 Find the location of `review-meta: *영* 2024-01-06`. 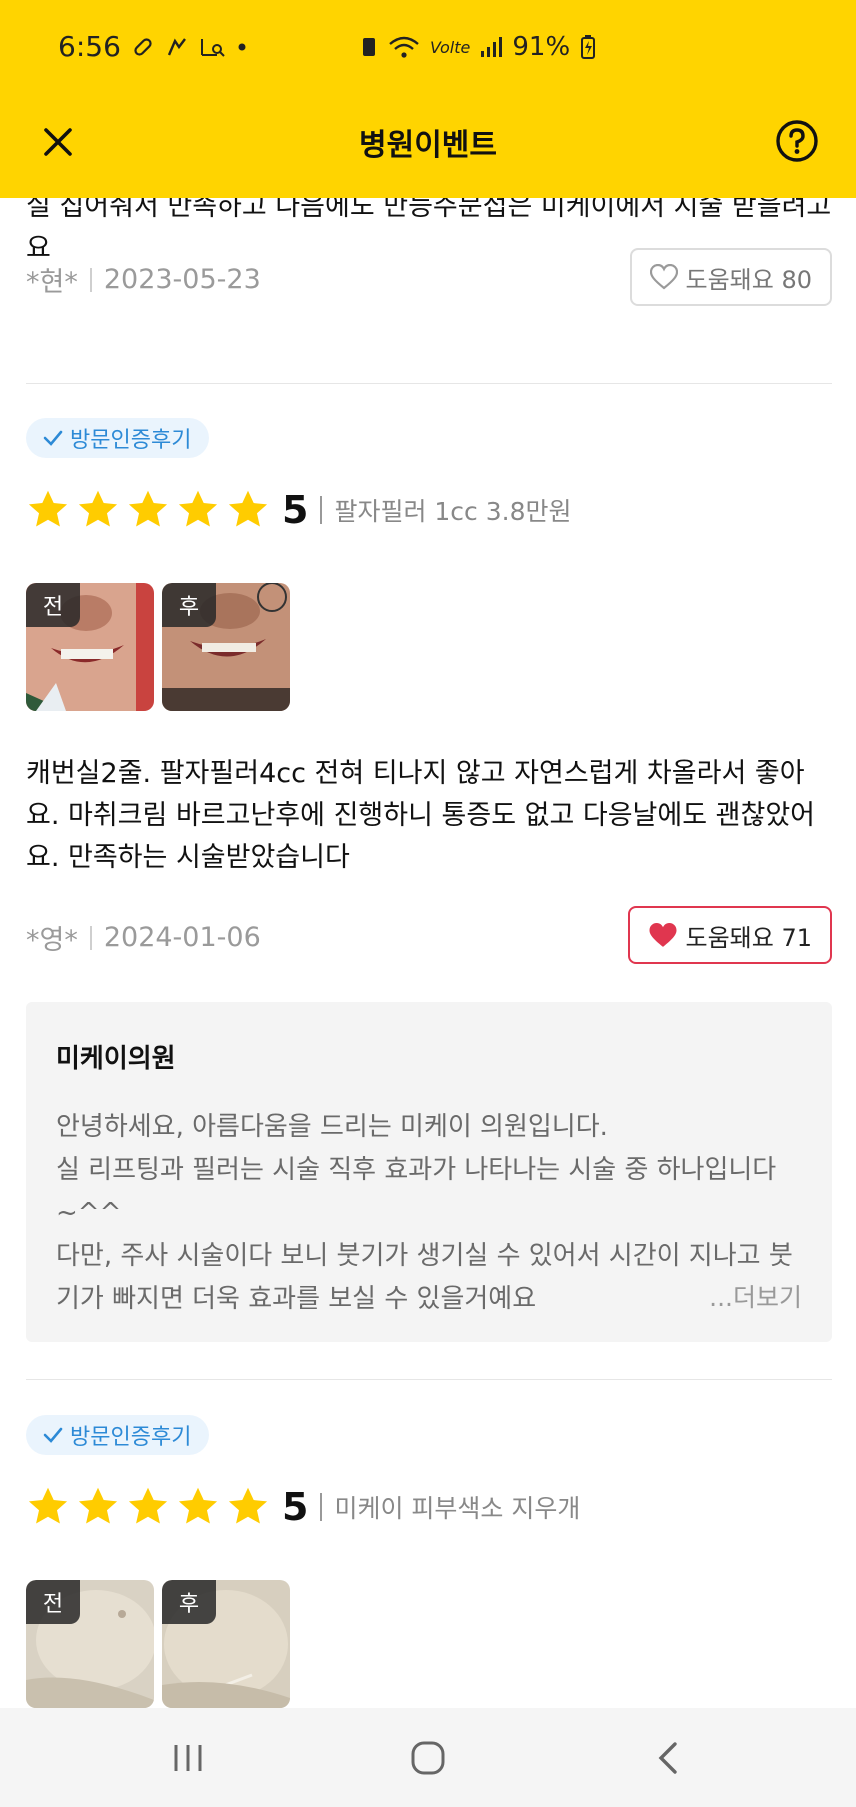

review-meta: *영* 2024-01-06 is located at coordinates (143, 937).